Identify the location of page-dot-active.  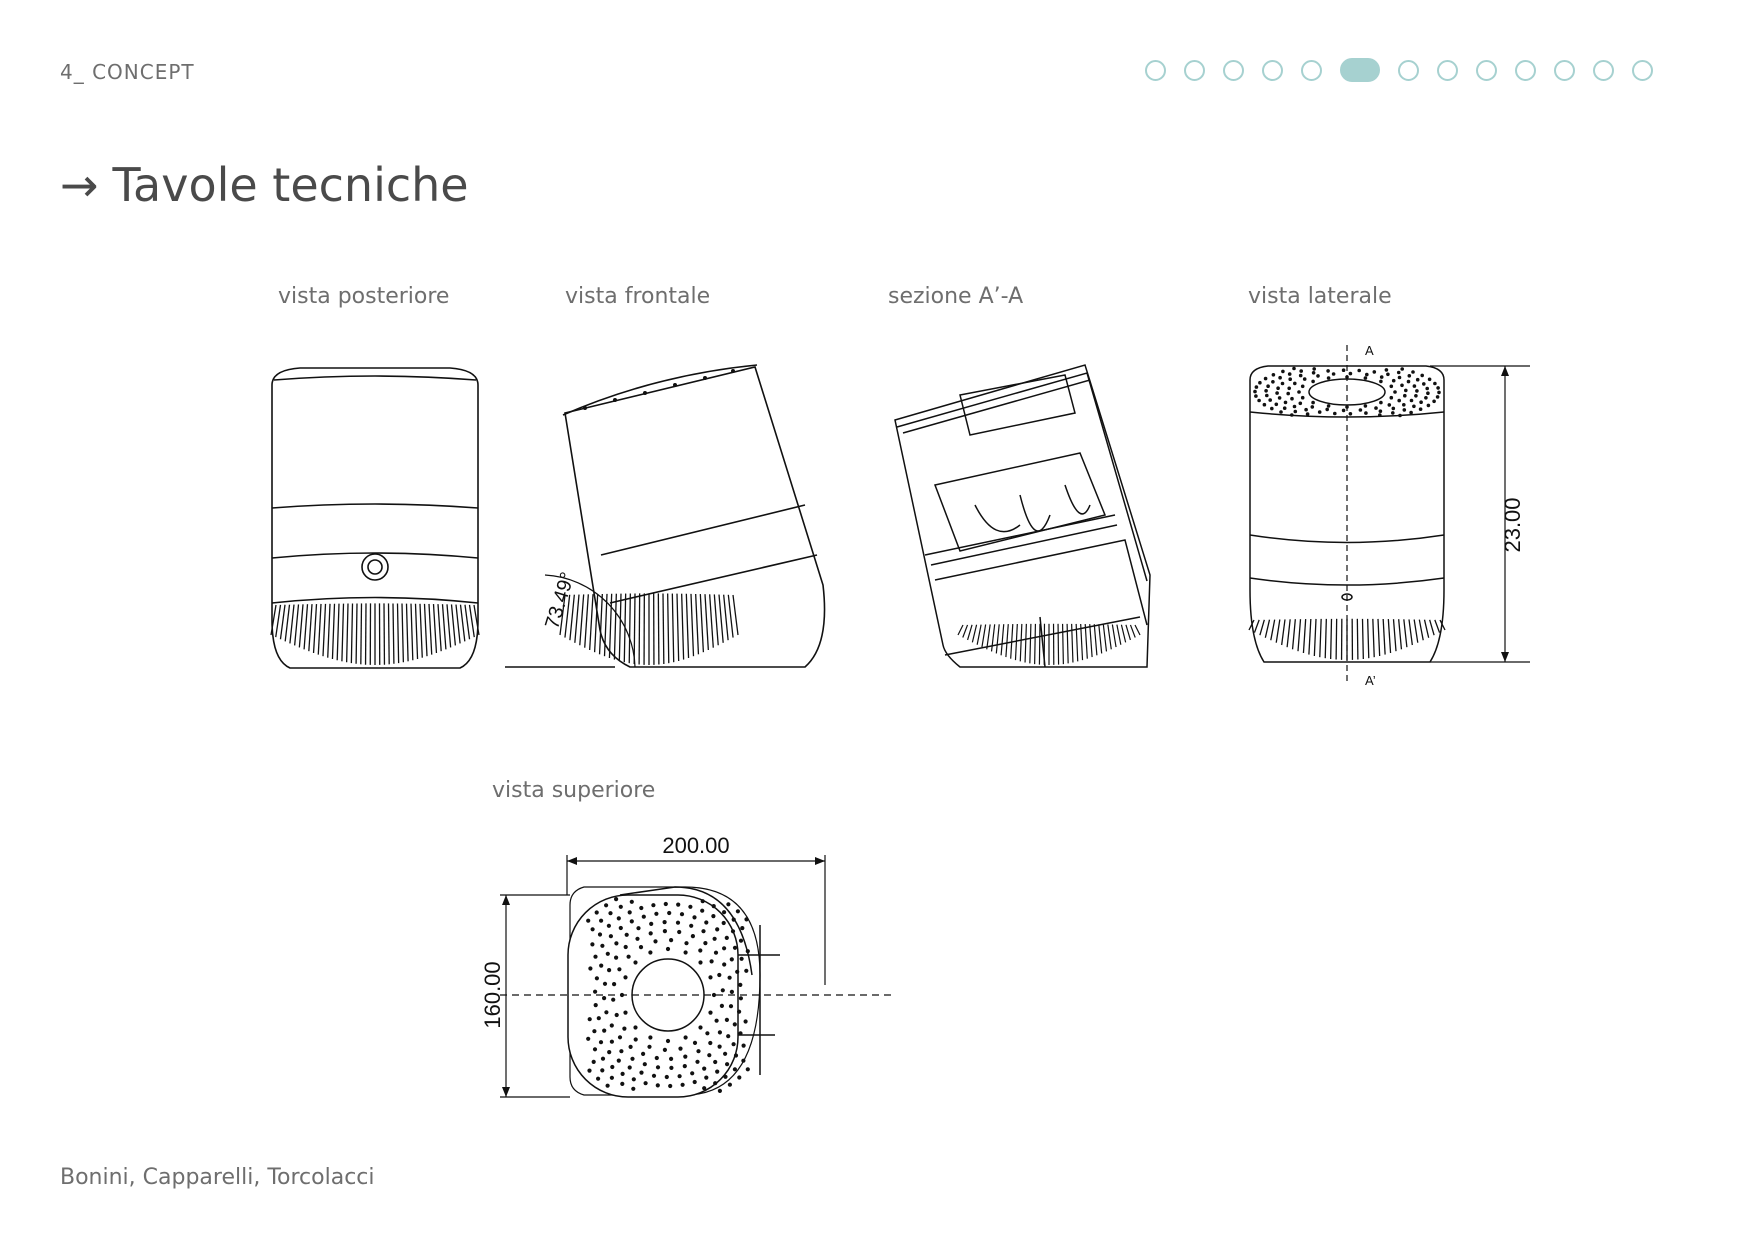
(1360, 70).